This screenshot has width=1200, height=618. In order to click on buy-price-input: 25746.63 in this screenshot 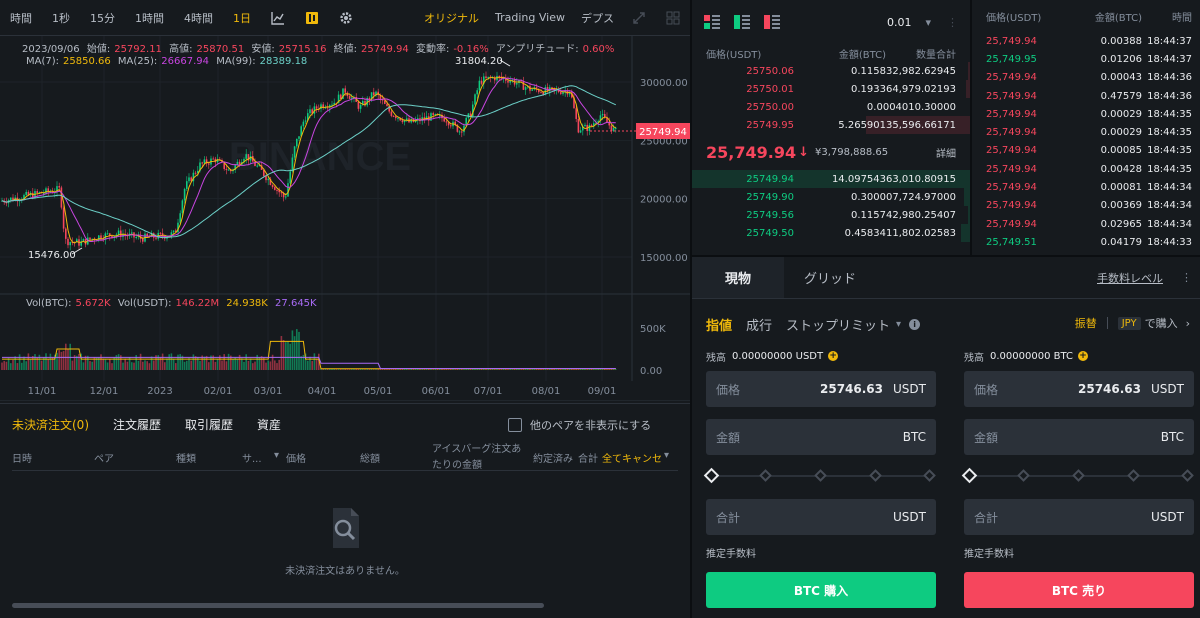, I will do `click(851, 389)`.